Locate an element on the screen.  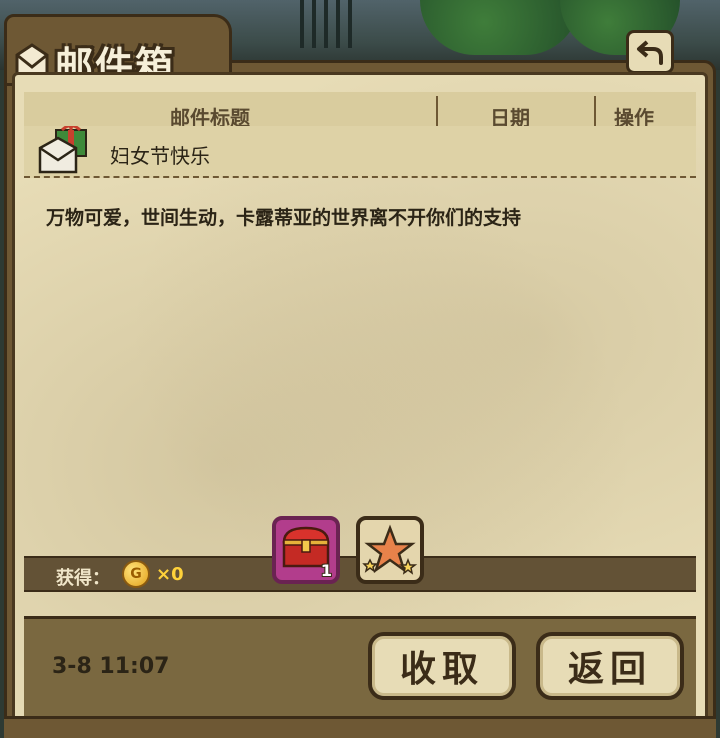
mail-list-item: 妇女节快乐 is located at coordinates (360, 152).